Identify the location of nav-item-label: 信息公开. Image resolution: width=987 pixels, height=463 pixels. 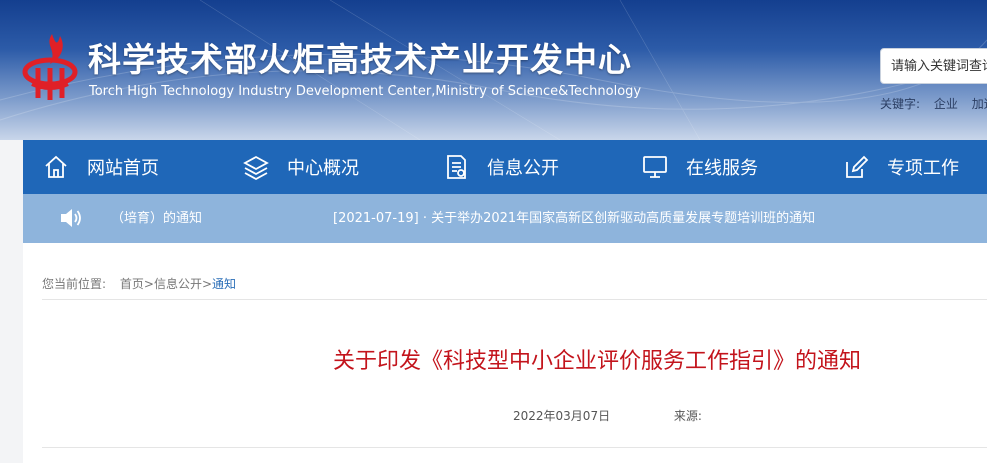
(523, 168).